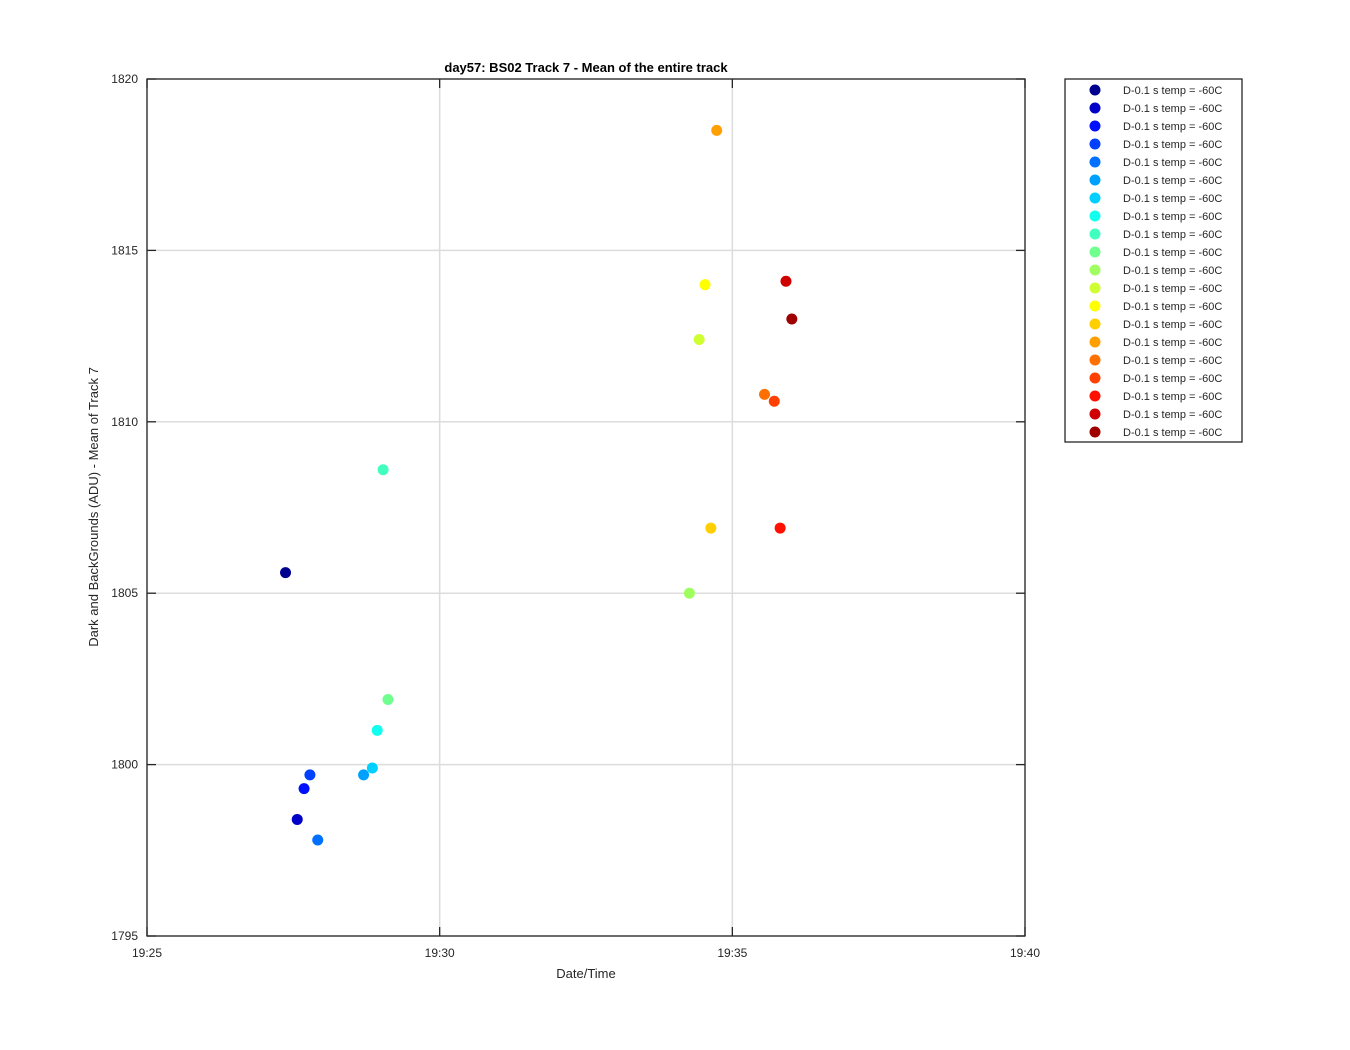 The height and width of the screenshot is (1050, 1350). Describe the element at coordinates (124, 250) in the screenshot. I see `y-tick-label: 1815` at that location.